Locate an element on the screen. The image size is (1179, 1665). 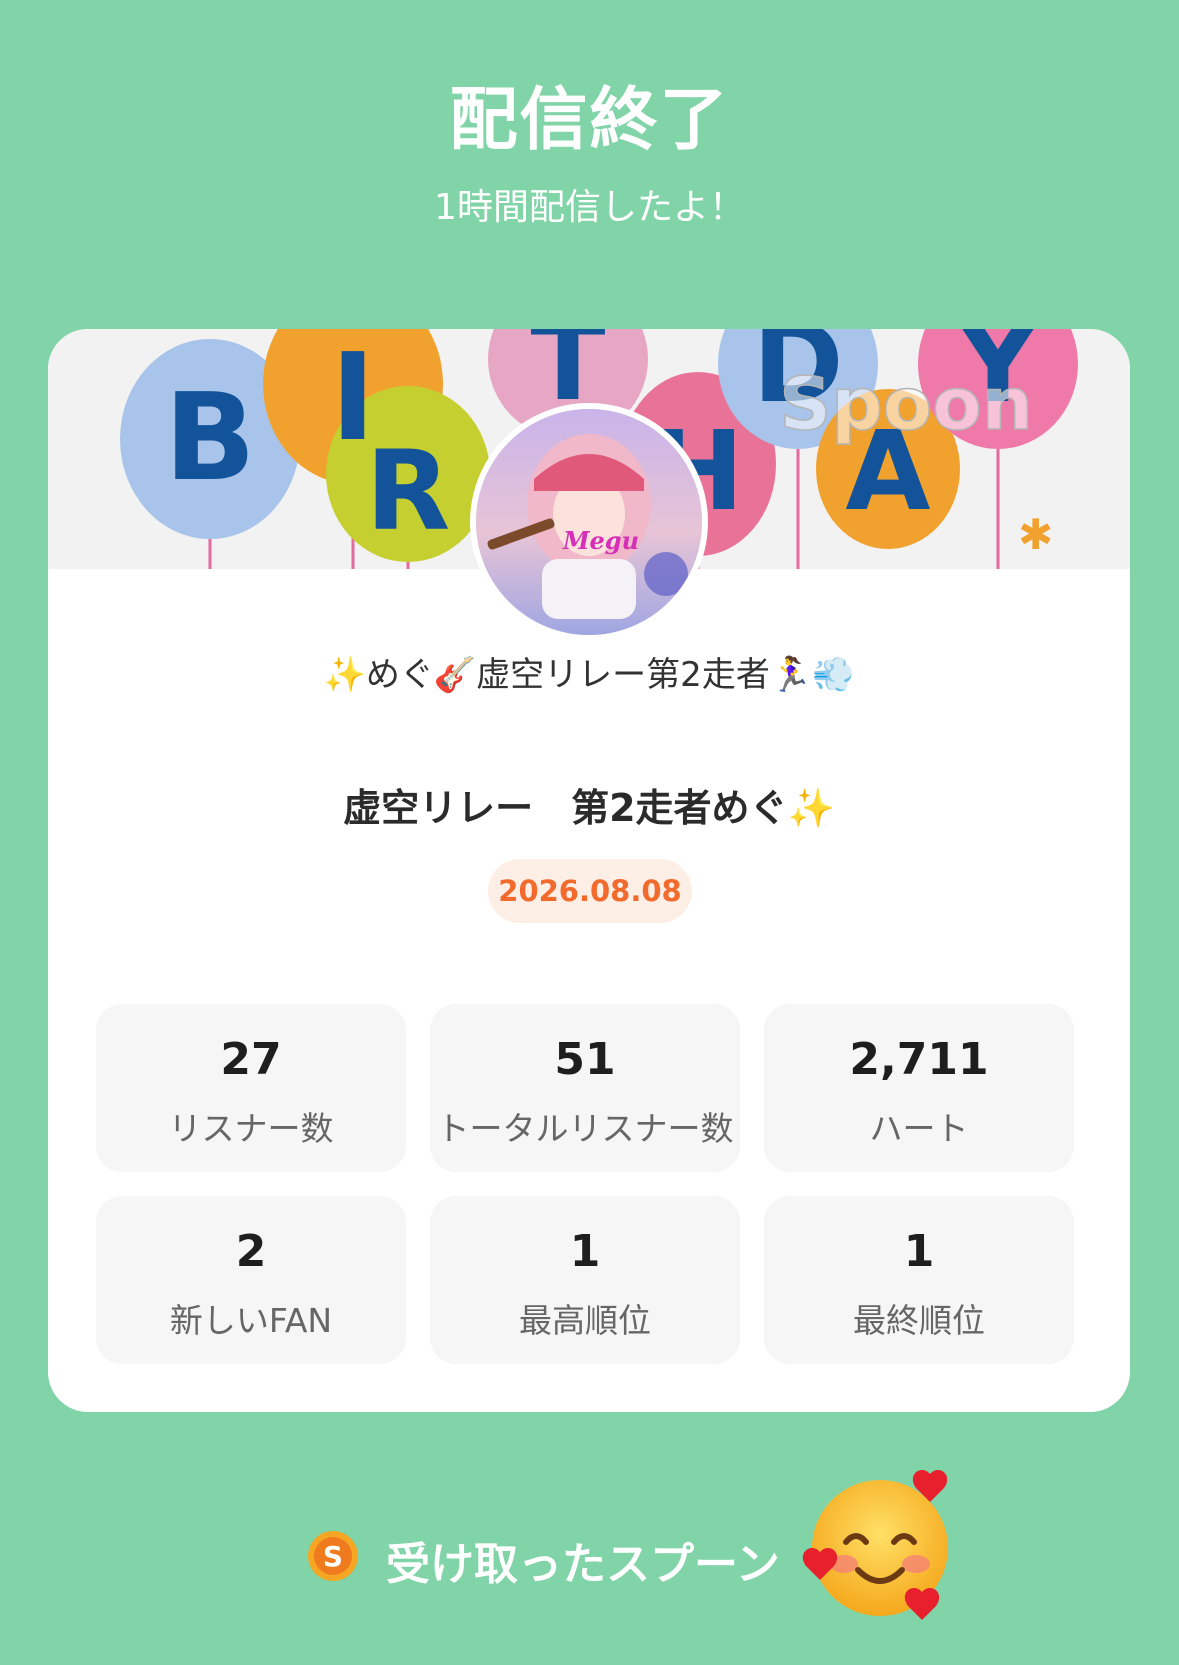
stat-label: 最高順位 is located at coordinates (585, 1320).